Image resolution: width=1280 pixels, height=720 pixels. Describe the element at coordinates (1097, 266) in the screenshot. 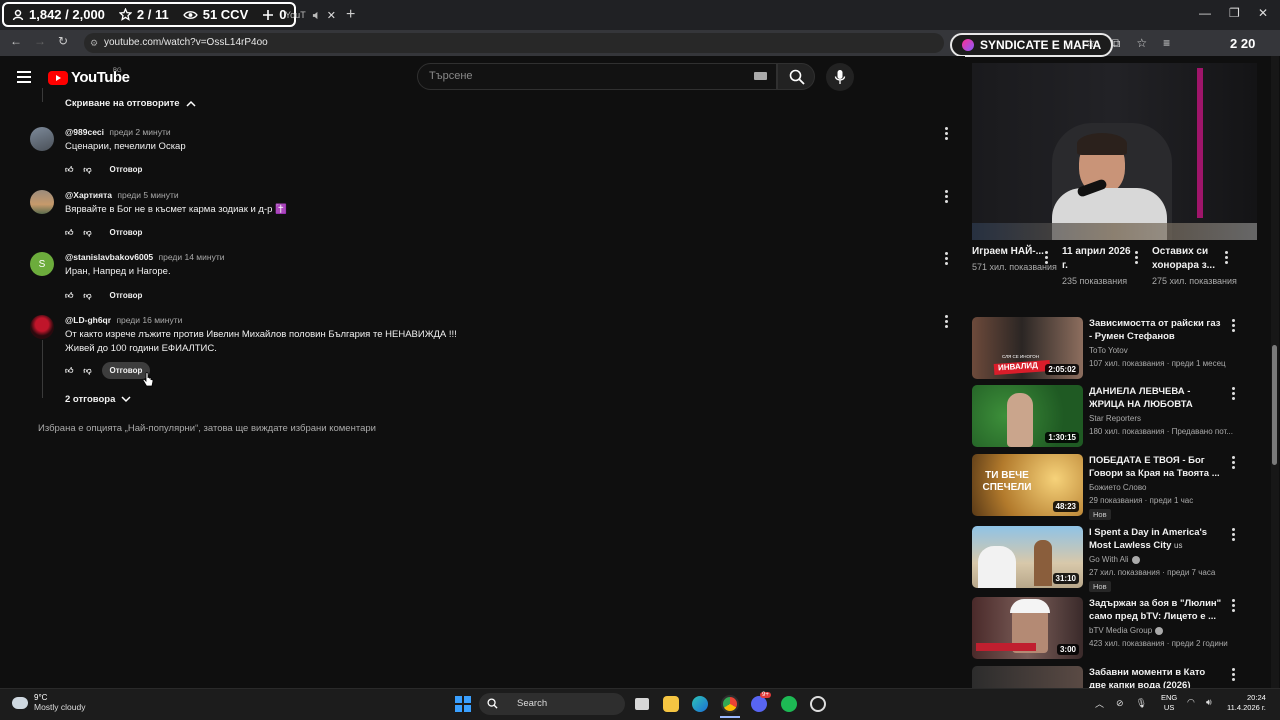

I see `short-item: 11 април 2026 г. 235 показвания` at that location.